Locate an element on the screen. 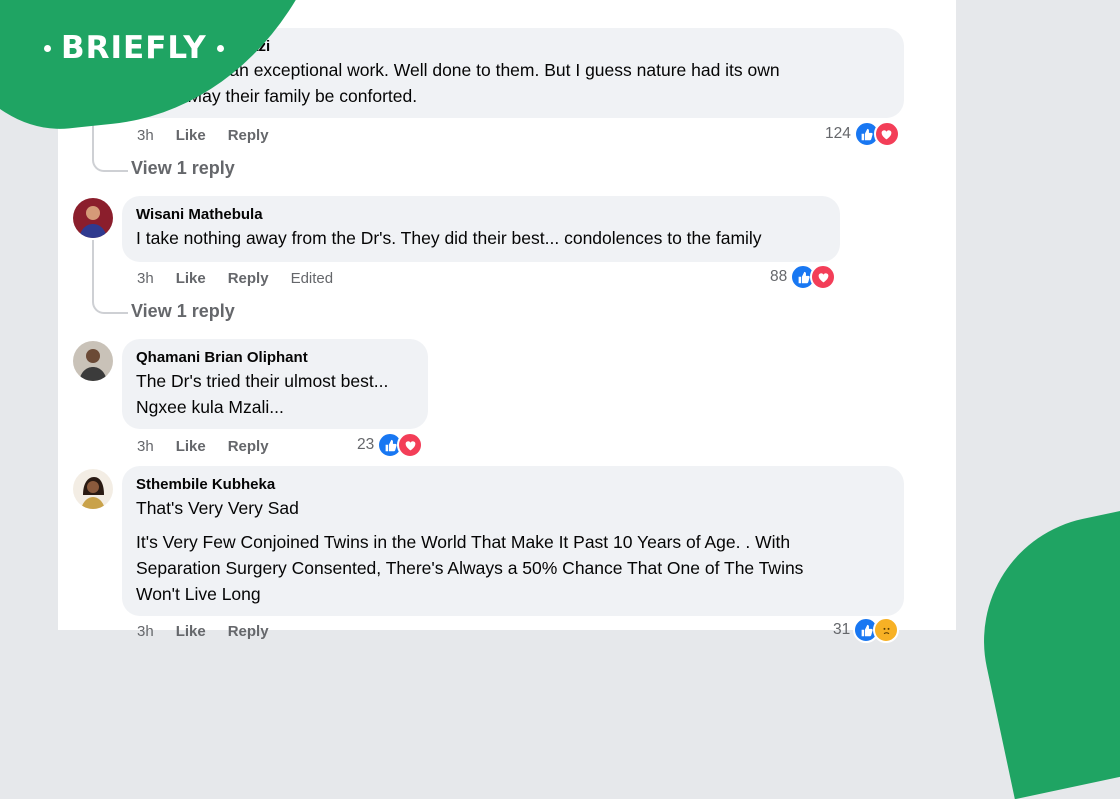 The width and height of the screenshot is (1120, 799). thread-line is located at coordinates (110, 145).